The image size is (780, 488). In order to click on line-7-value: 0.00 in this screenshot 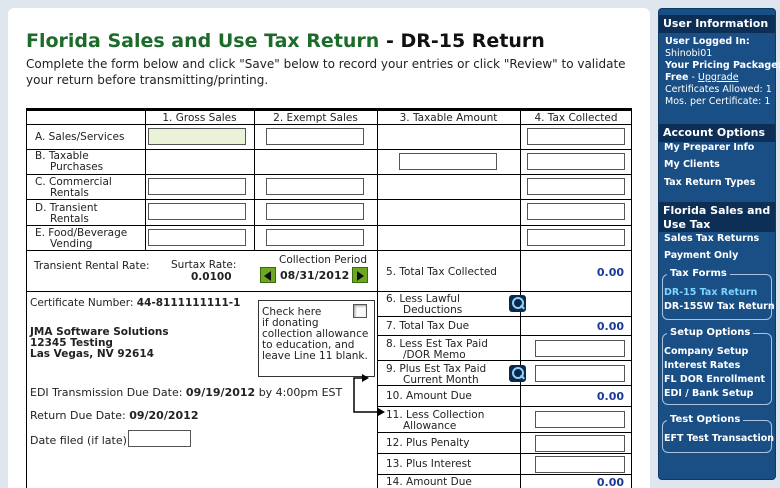, I will do `click(610, 326)`.